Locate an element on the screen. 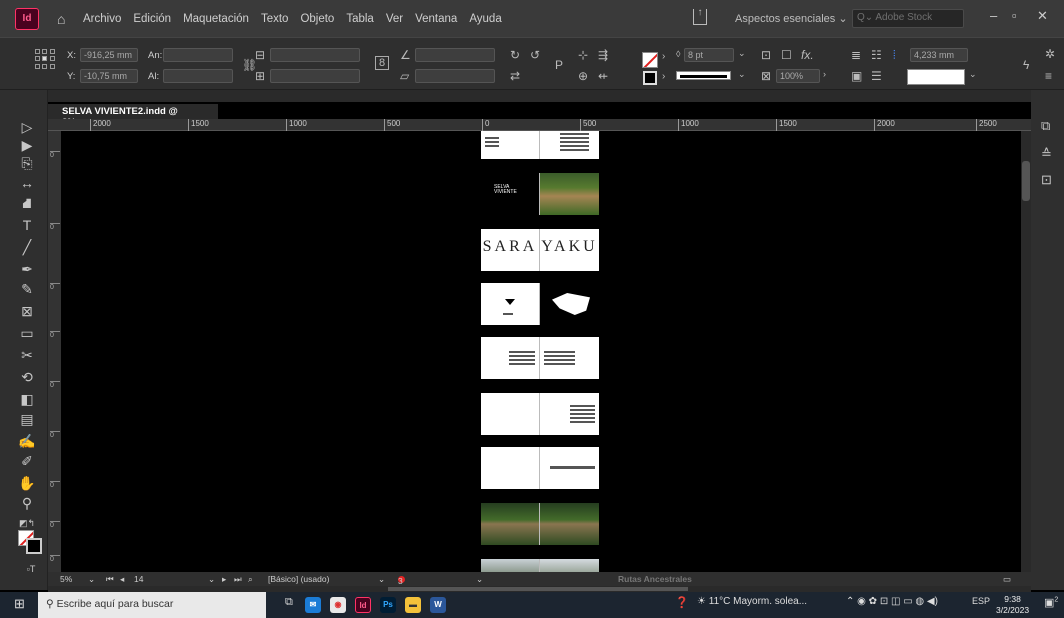  links-panel-icon: ⊡ is located at coordinates (1046, 180).